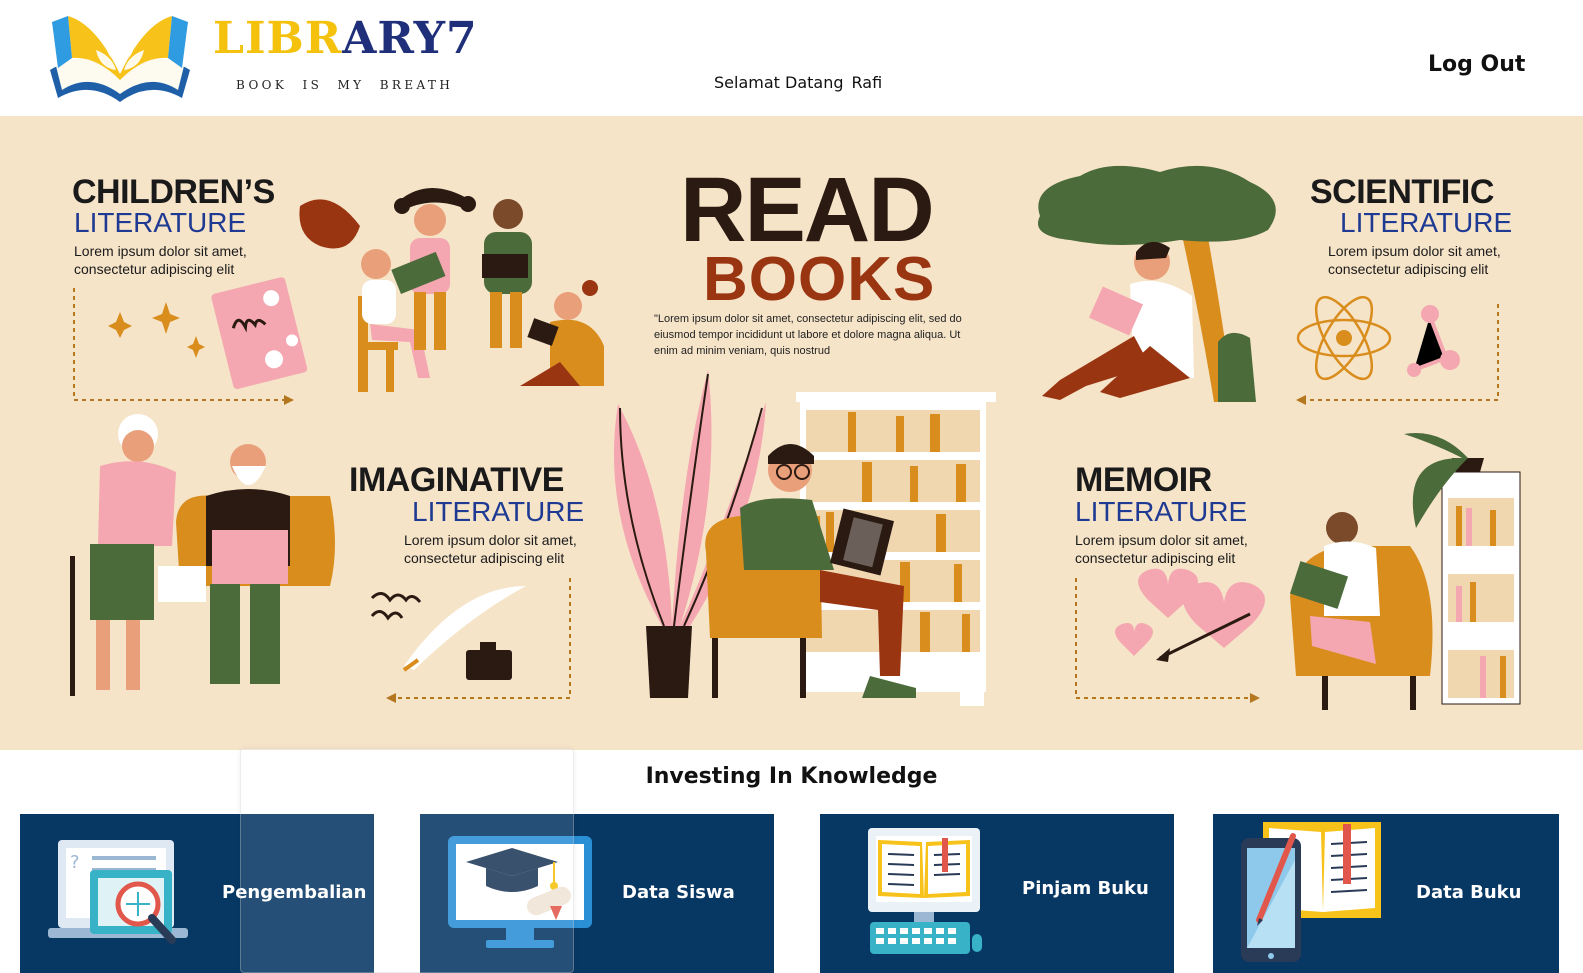  Describe the element at coordinates (197, 893) in the screenshot. I see `tile-pengembalian: ? Pengembalian` at that location.